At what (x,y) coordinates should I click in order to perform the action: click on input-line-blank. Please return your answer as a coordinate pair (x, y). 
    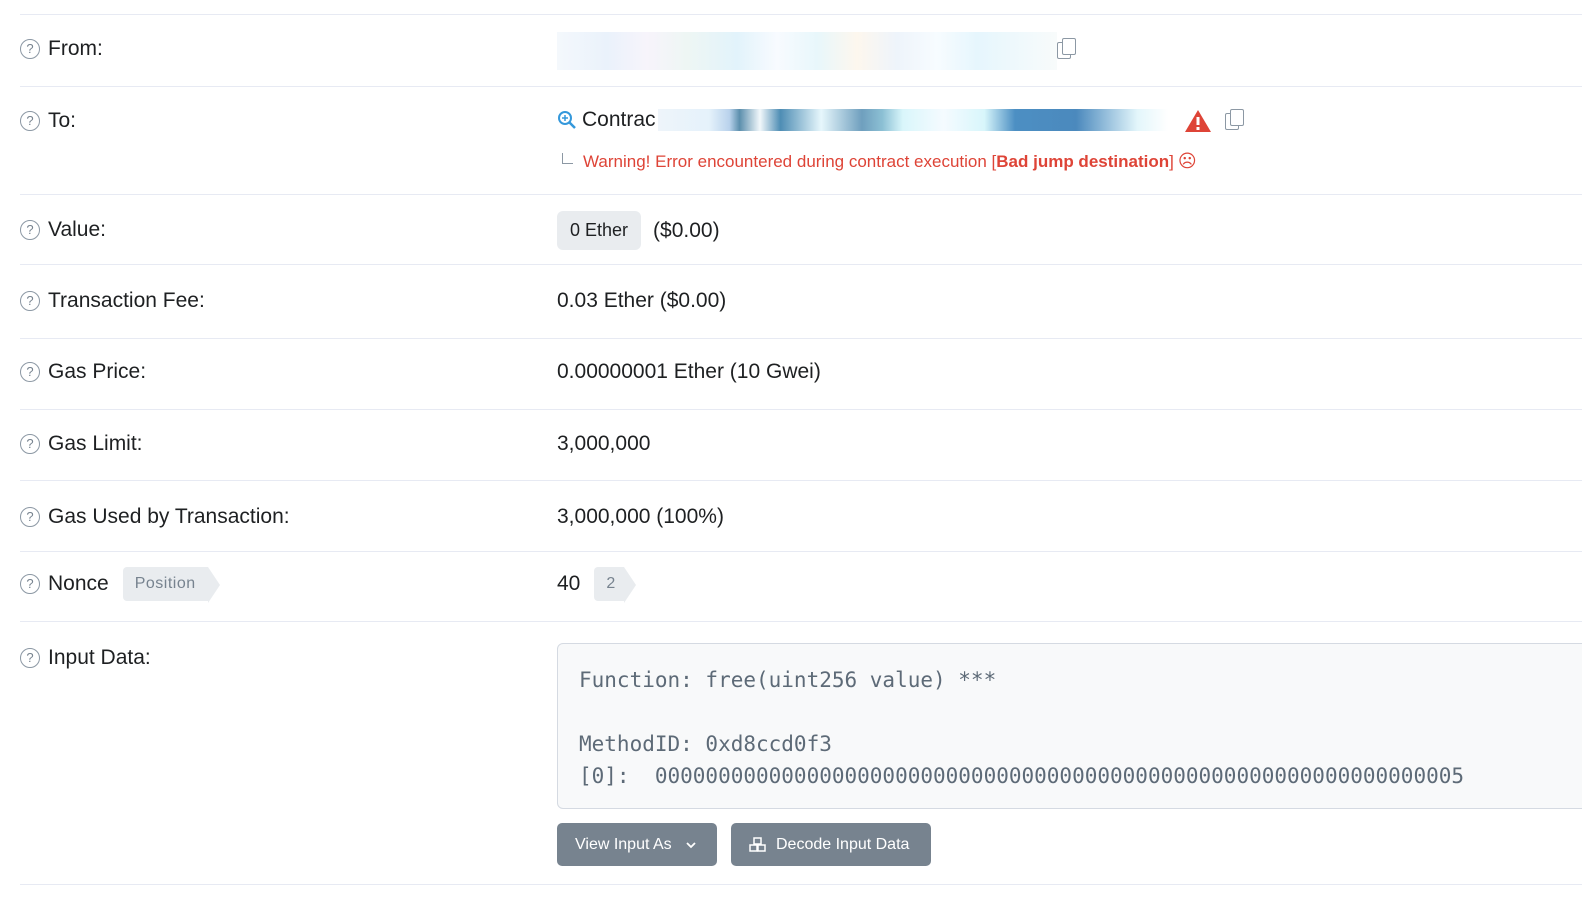
    Looking at the image, I should click on (1077, 712).